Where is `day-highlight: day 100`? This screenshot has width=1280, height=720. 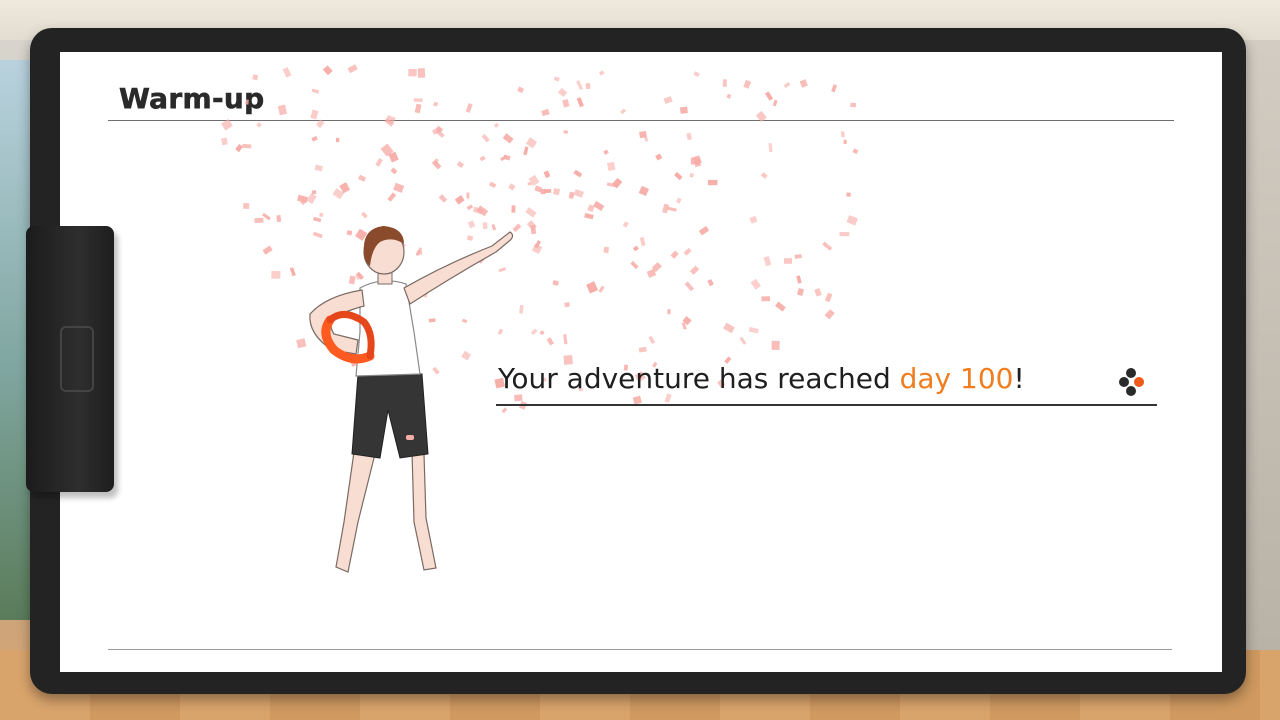
day-highlight: day 100 is located at coordinates (956, 378).